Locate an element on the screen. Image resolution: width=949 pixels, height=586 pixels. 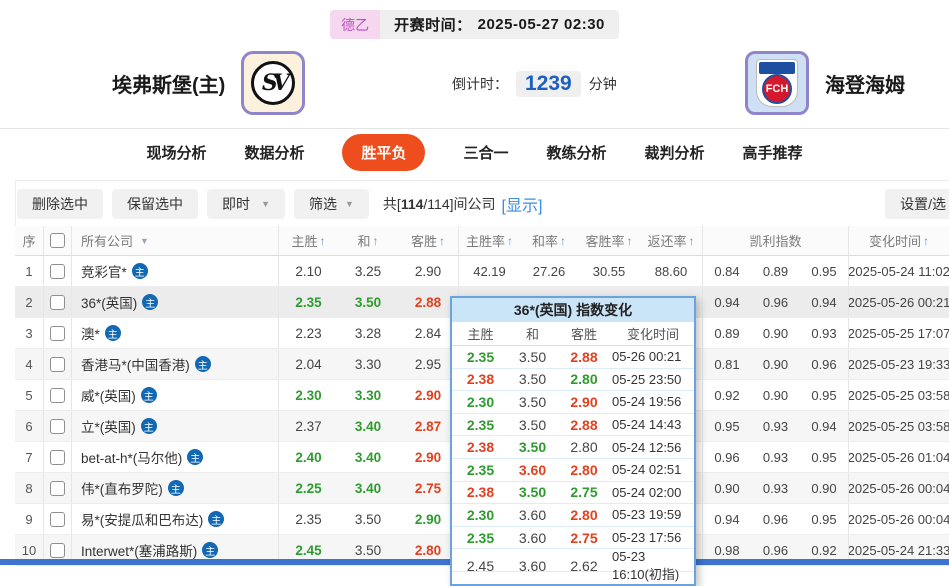
kelly-1: 0.90 is located at coordinates (726, 488).